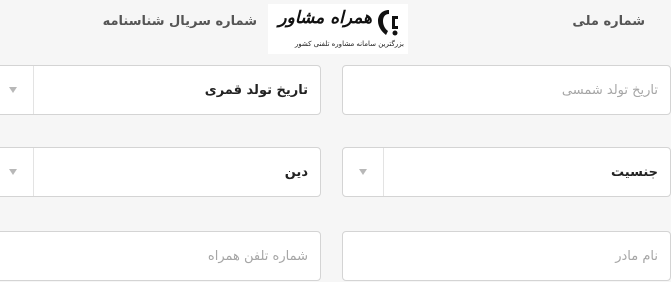  Describe the element at coordinates (325, 18) in the screenshot. I see `logo-name: همراه مشاور` at that location.